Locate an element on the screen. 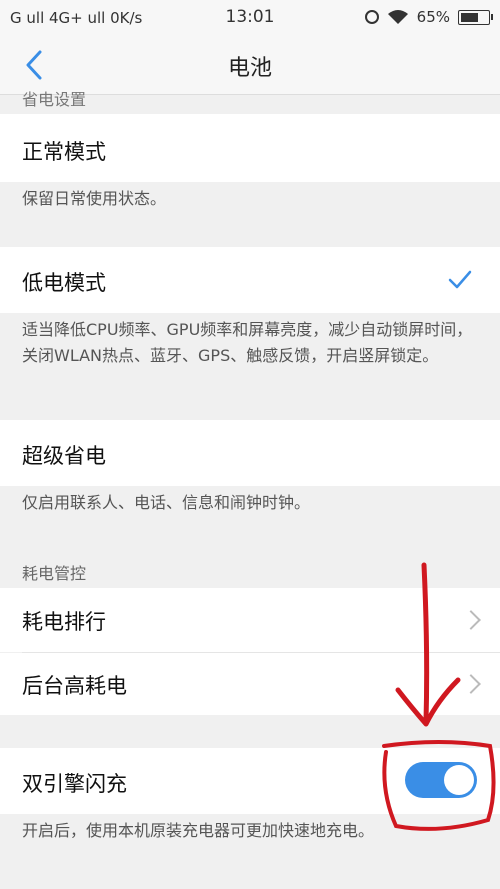 The image size is (500, 889). mode-normal-title: 正常模式 is located at coordinates (64, 152).